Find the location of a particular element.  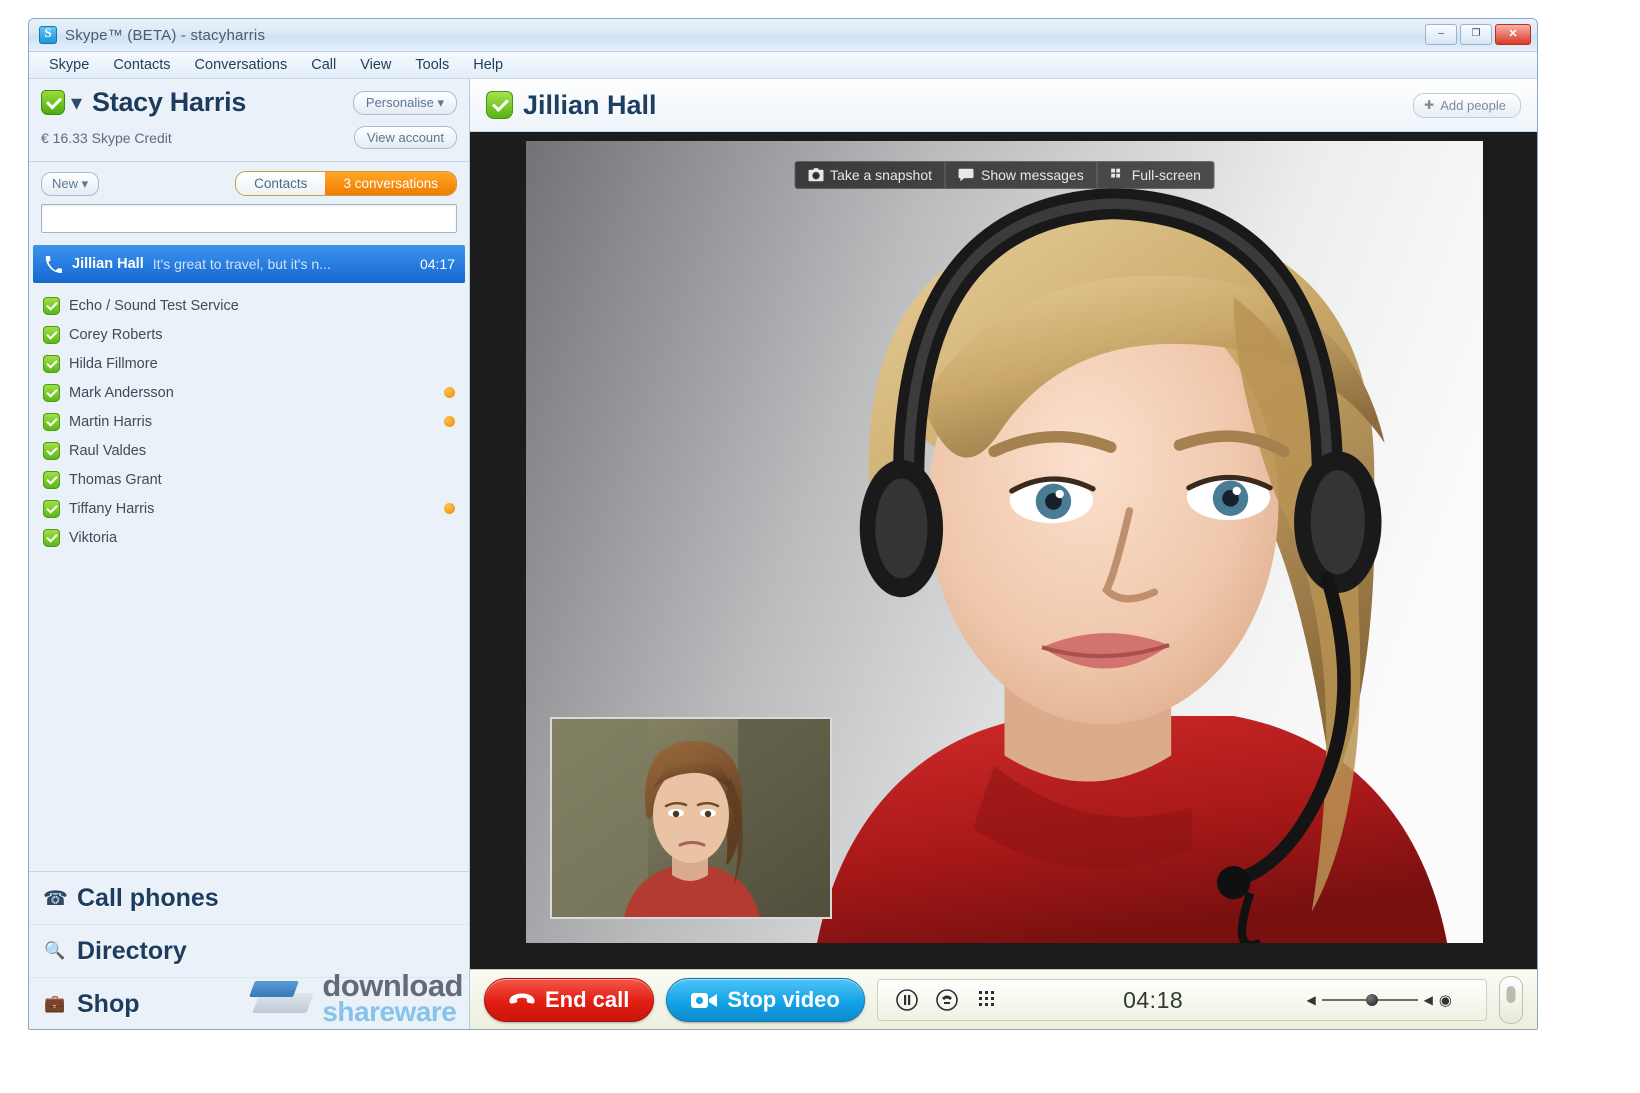

minimize-button: – is located at coordinates (1441, 34).